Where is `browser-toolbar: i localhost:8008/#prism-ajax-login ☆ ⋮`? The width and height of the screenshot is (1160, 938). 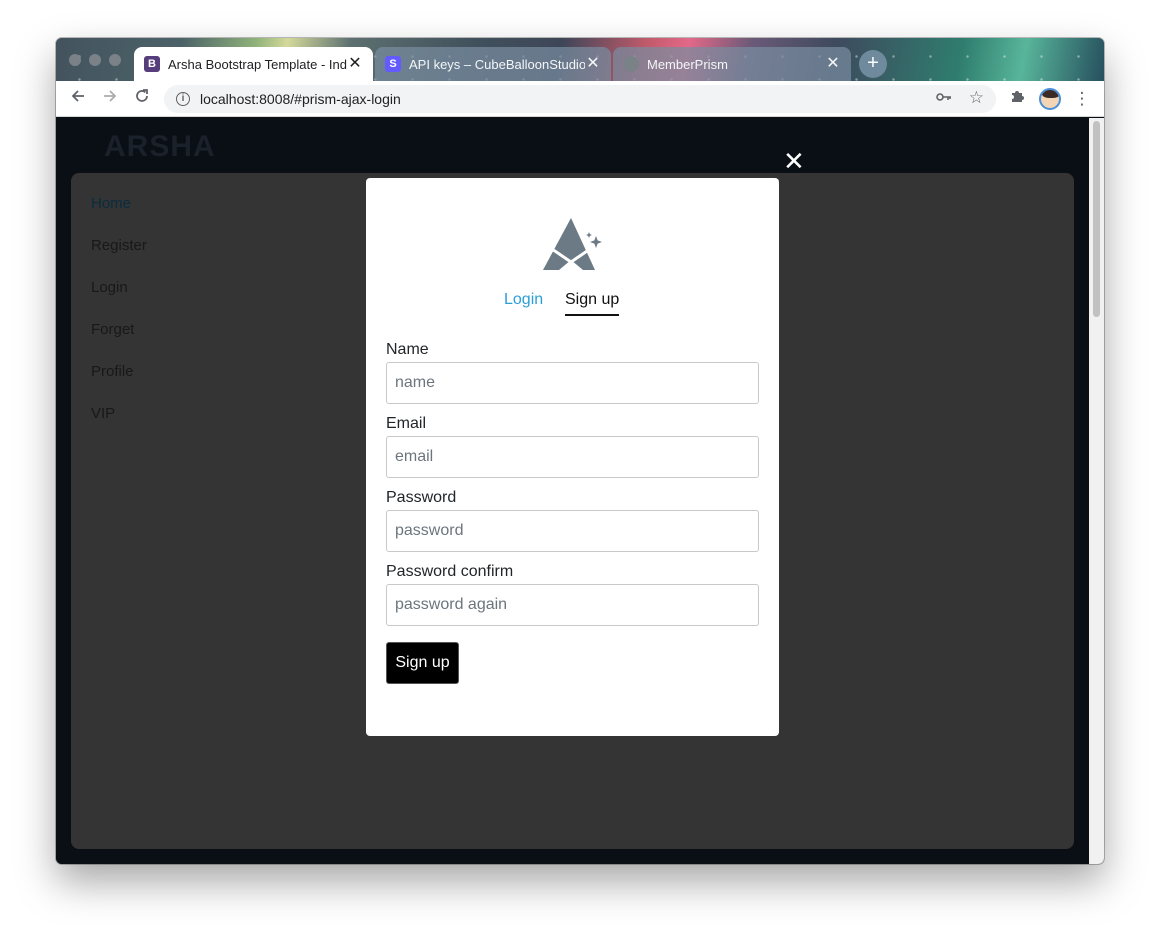 browser-toolbar: i localhost:8008/#prism-ajax-login ☆ ⋮ is located at coordinates (580, 99).